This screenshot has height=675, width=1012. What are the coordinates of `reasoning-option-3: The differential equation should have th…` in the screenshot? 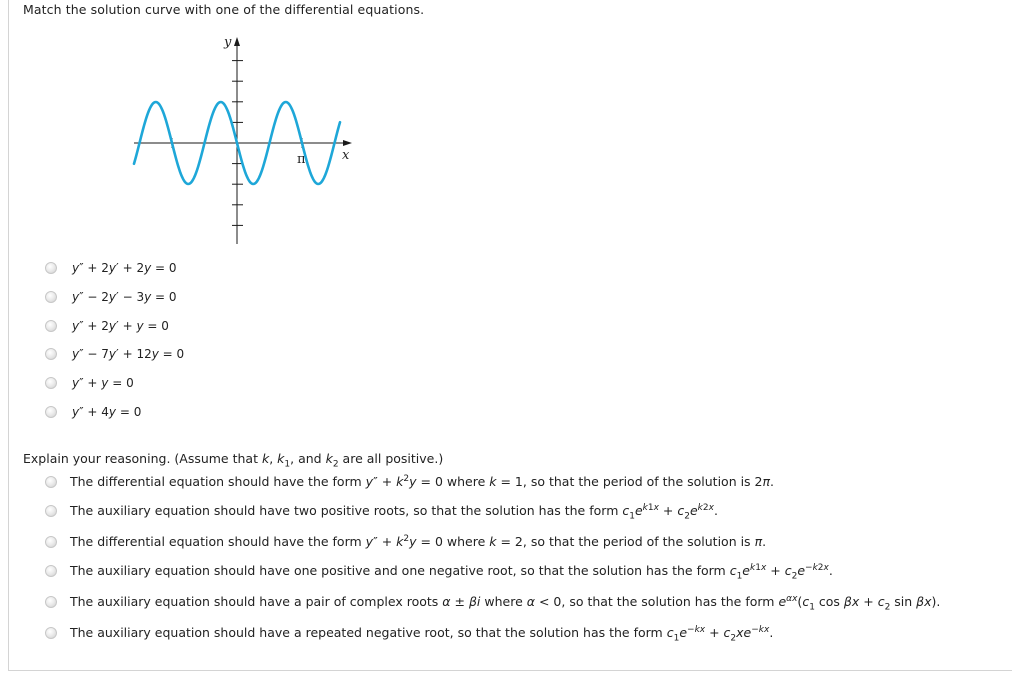 It's located at (405, 541).